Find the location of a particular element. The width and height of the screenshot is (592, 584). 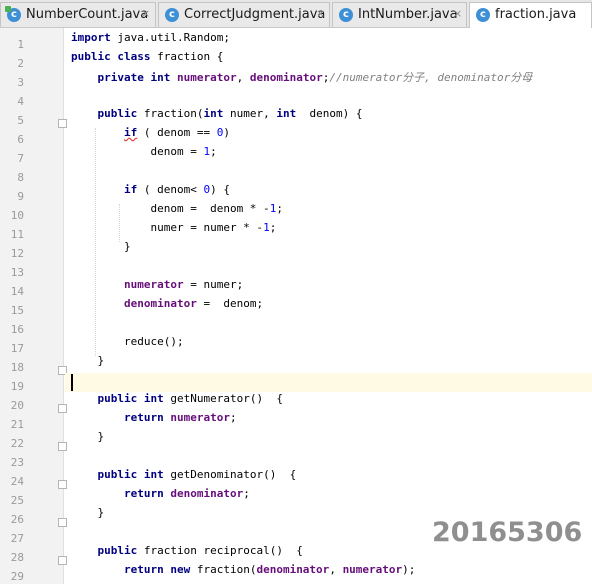

current-line-highlight is located at coordinates (328, 382).